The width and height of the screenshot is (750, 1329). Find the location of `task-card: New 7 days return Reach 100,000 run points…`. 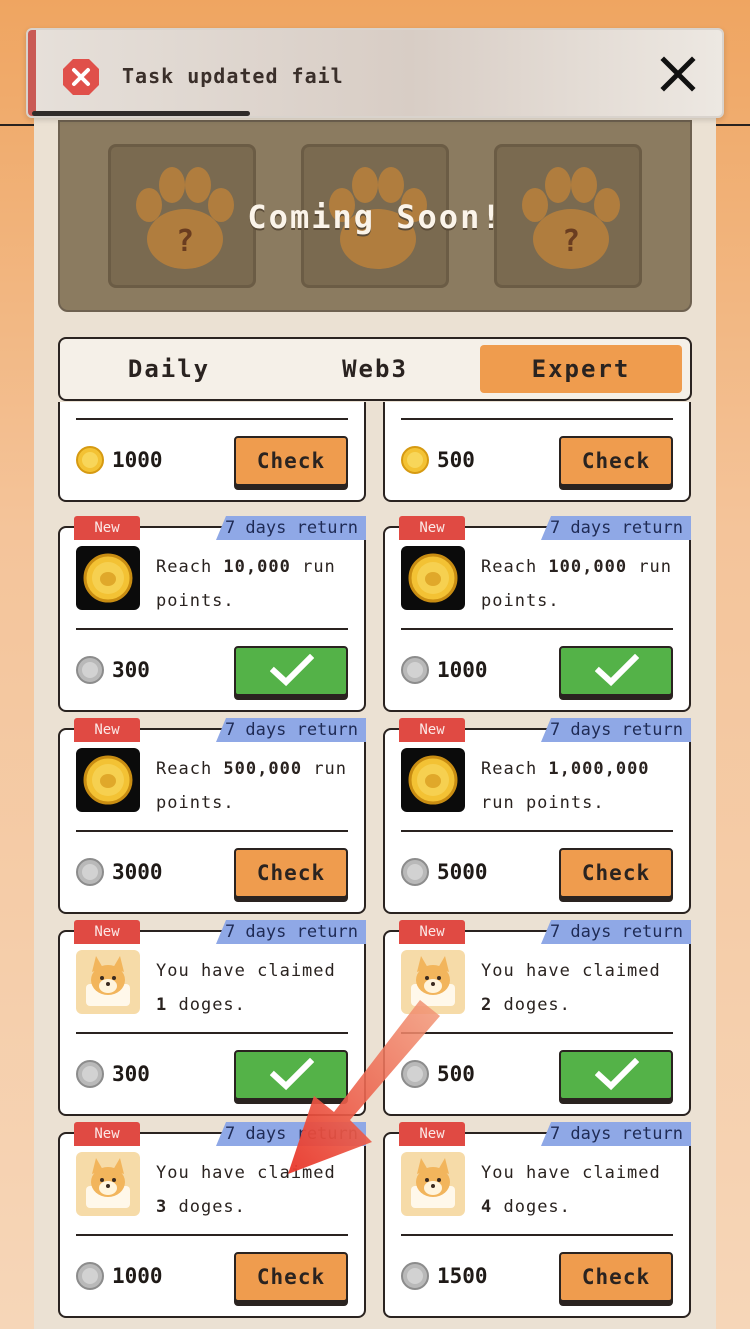

task-card: New 7 days return Reach 100,000 run points… is located at coordinates (537, 614).